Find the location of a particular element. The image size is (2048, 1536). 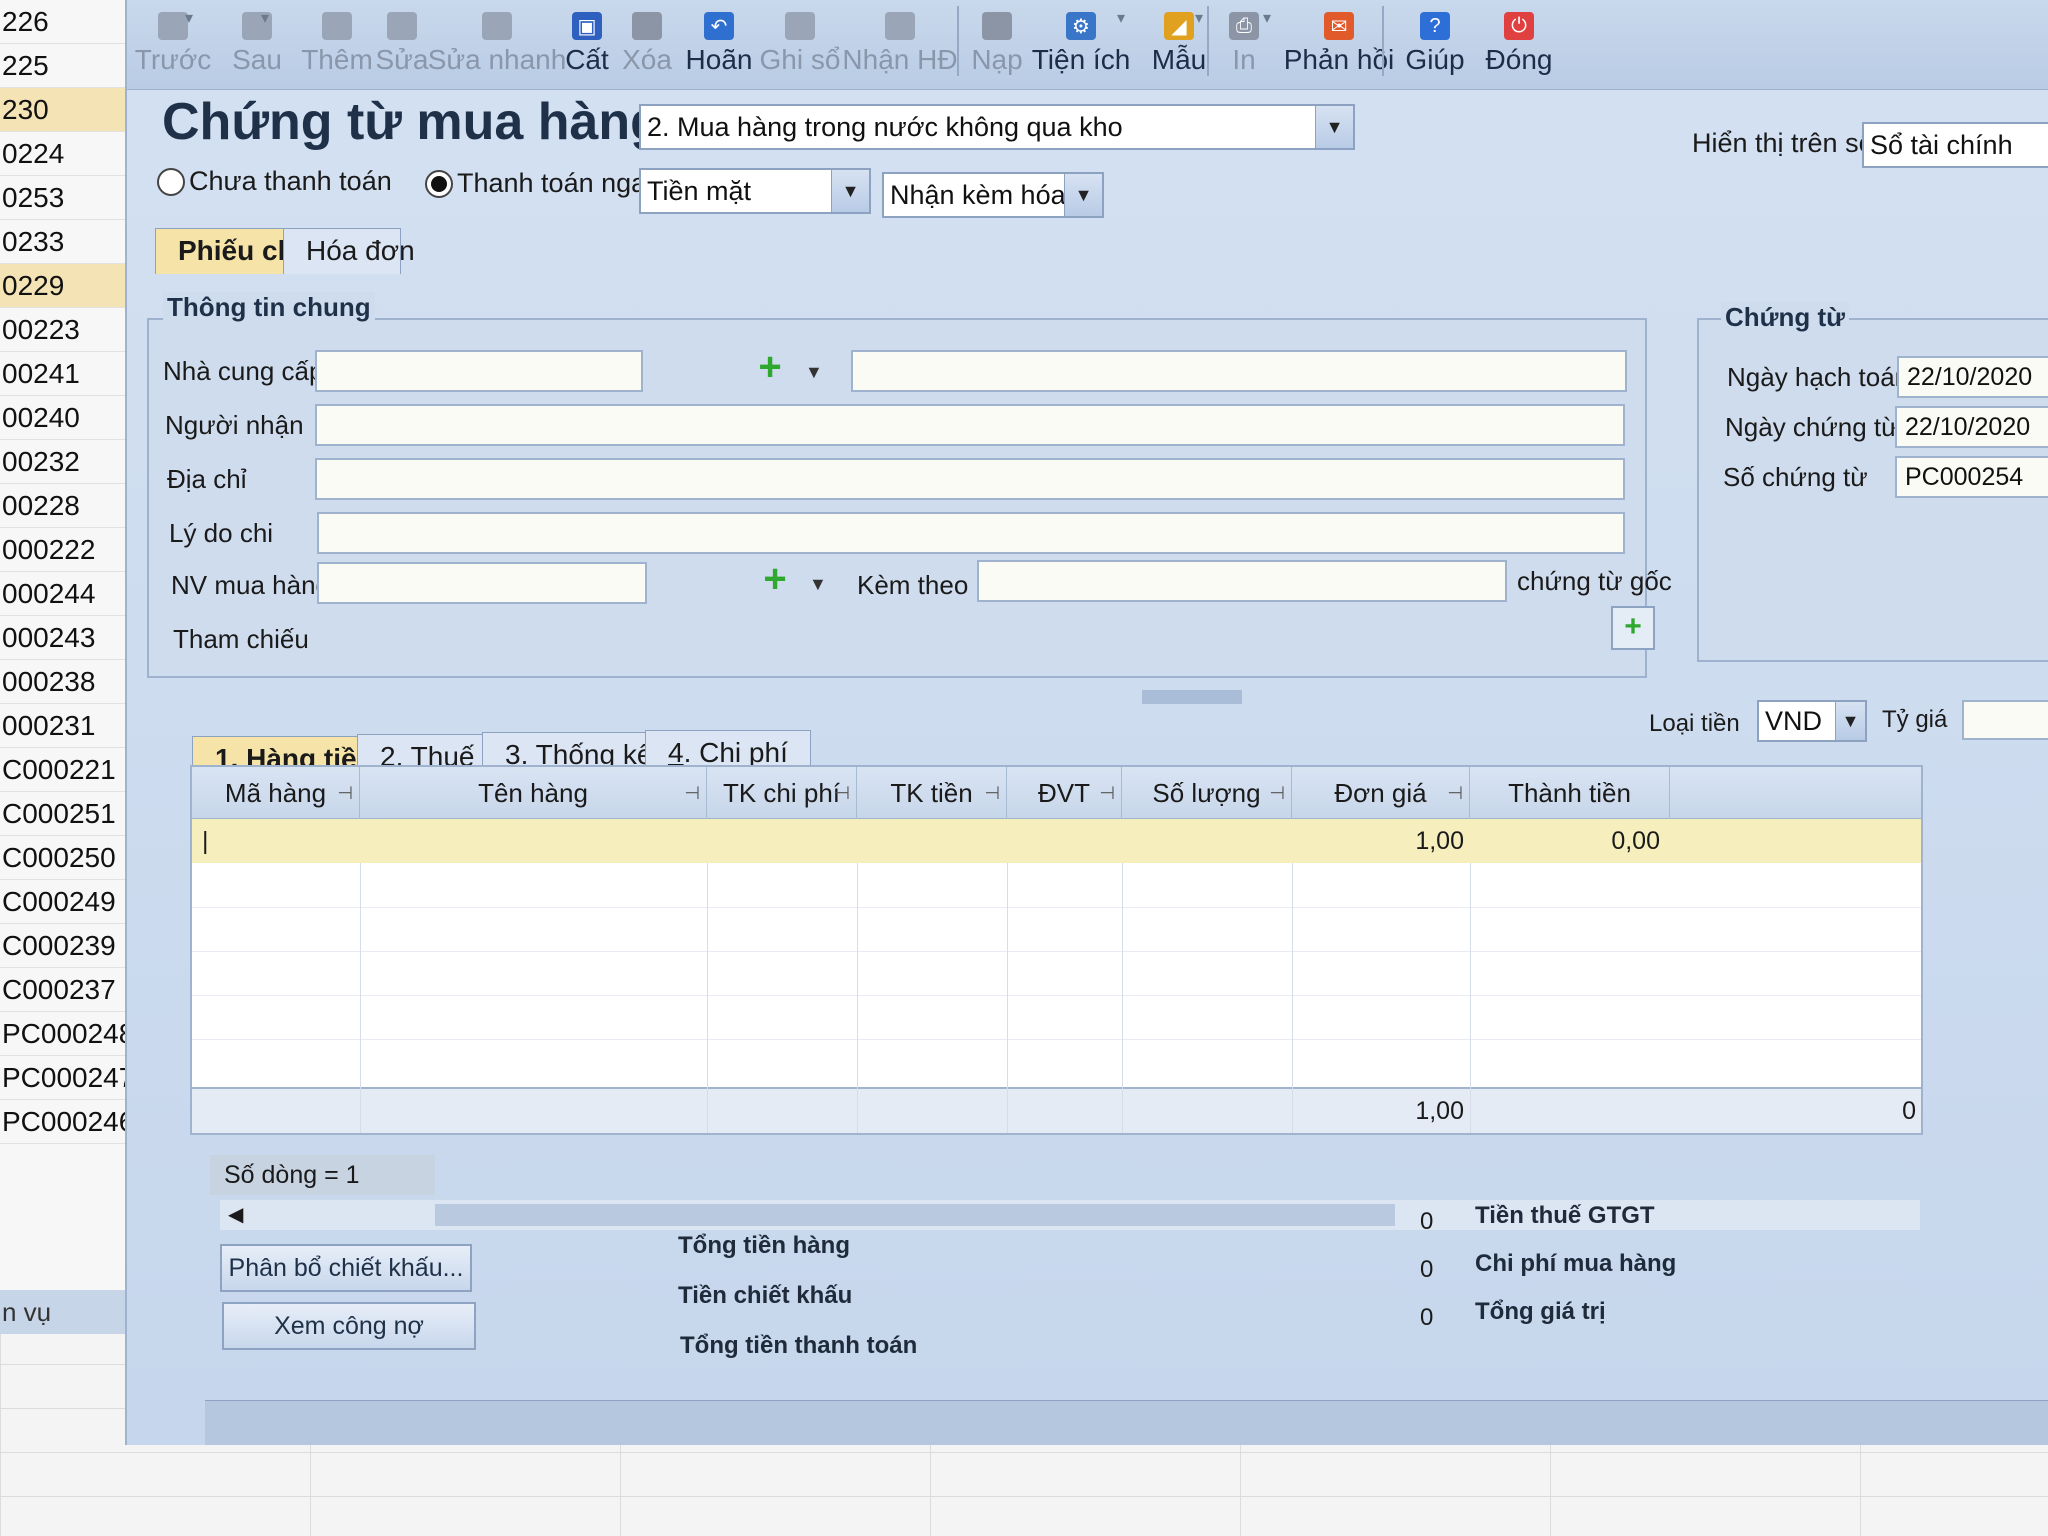

purchase-type-value: 2. Mua hàng trong nước không qua kho is located at coordinates (885, 127).